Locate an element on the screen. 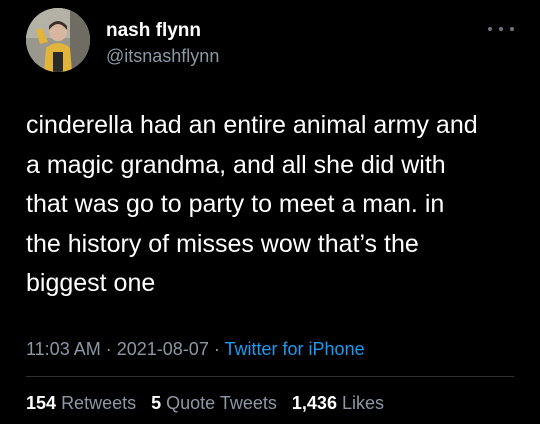 The width and height of the screenshot is (540, 424). tweet-line: biggest one is located at coordinates (91, 283).